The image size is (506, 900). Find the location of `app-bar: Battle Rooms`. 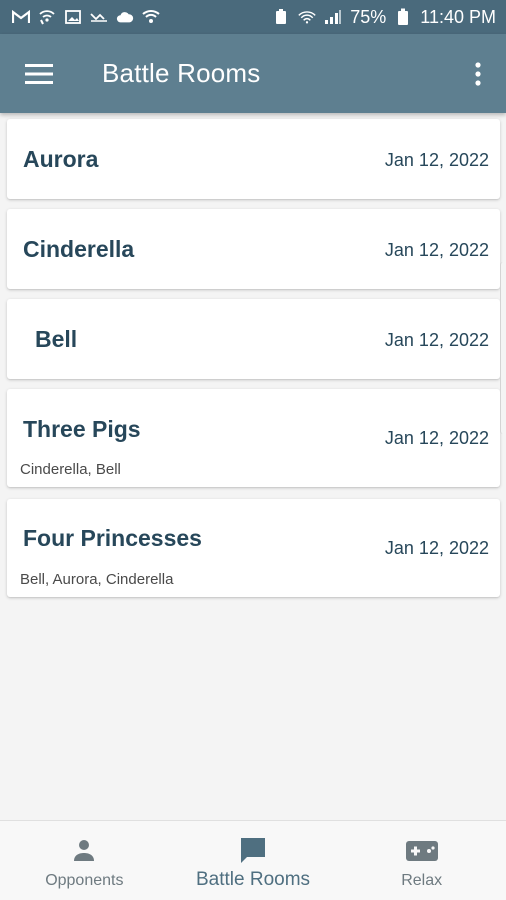

app-bar: Battle Rooms is located at coordinates (253, 73).